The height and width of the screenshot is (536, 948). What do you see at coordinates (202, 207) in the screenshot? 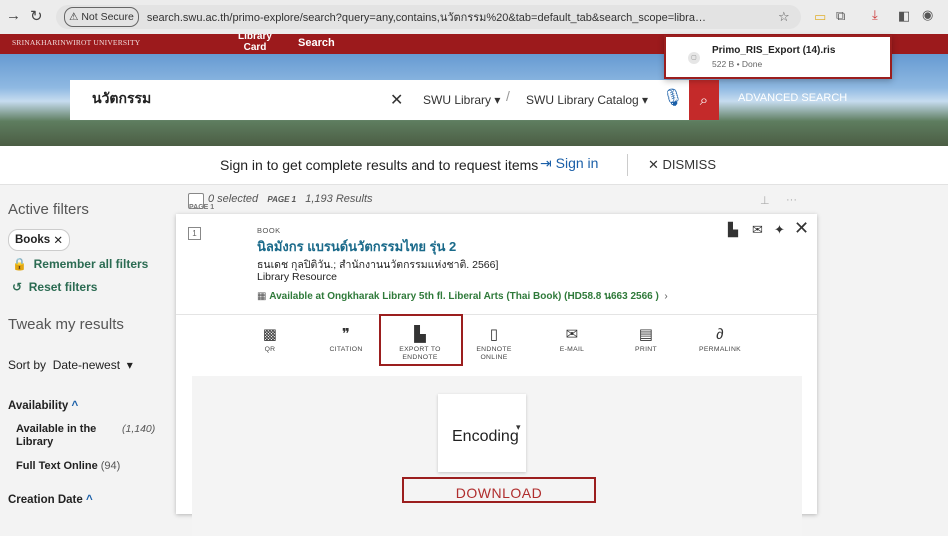
I see `page-tag: PAGE 1` at bounding box center [202, 207].